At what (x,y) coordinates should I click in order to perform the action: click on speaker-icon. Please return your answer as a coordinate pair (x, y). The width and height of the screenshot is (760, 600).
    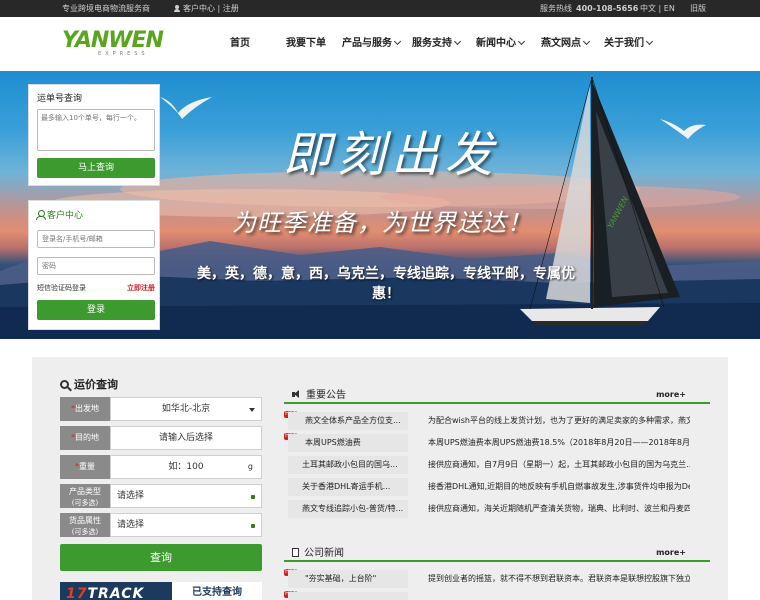
    Looking at the image, I should click on (297, 394).